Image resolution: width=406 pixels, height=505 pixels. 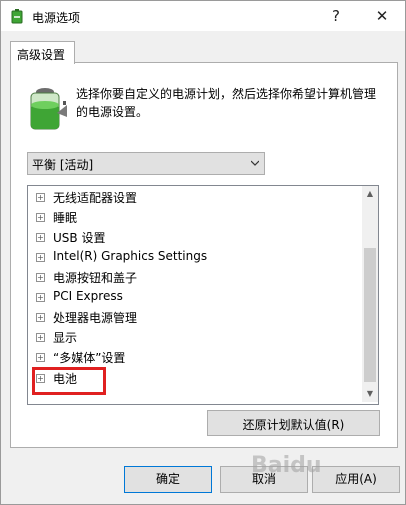 What do you see at coordinates (95, 198) in the screenshot?
I see `tree-item-label: 无线适配器设置` at bounding box center [95, 198].